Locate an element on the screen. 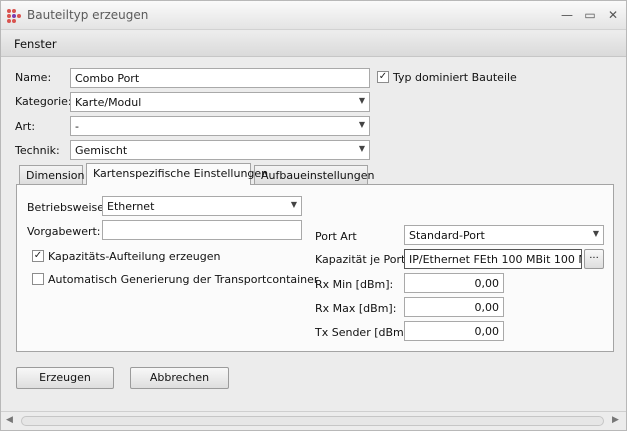  kap-je-port-label: Kapazität je Port: is located at coordinates (362, 259).